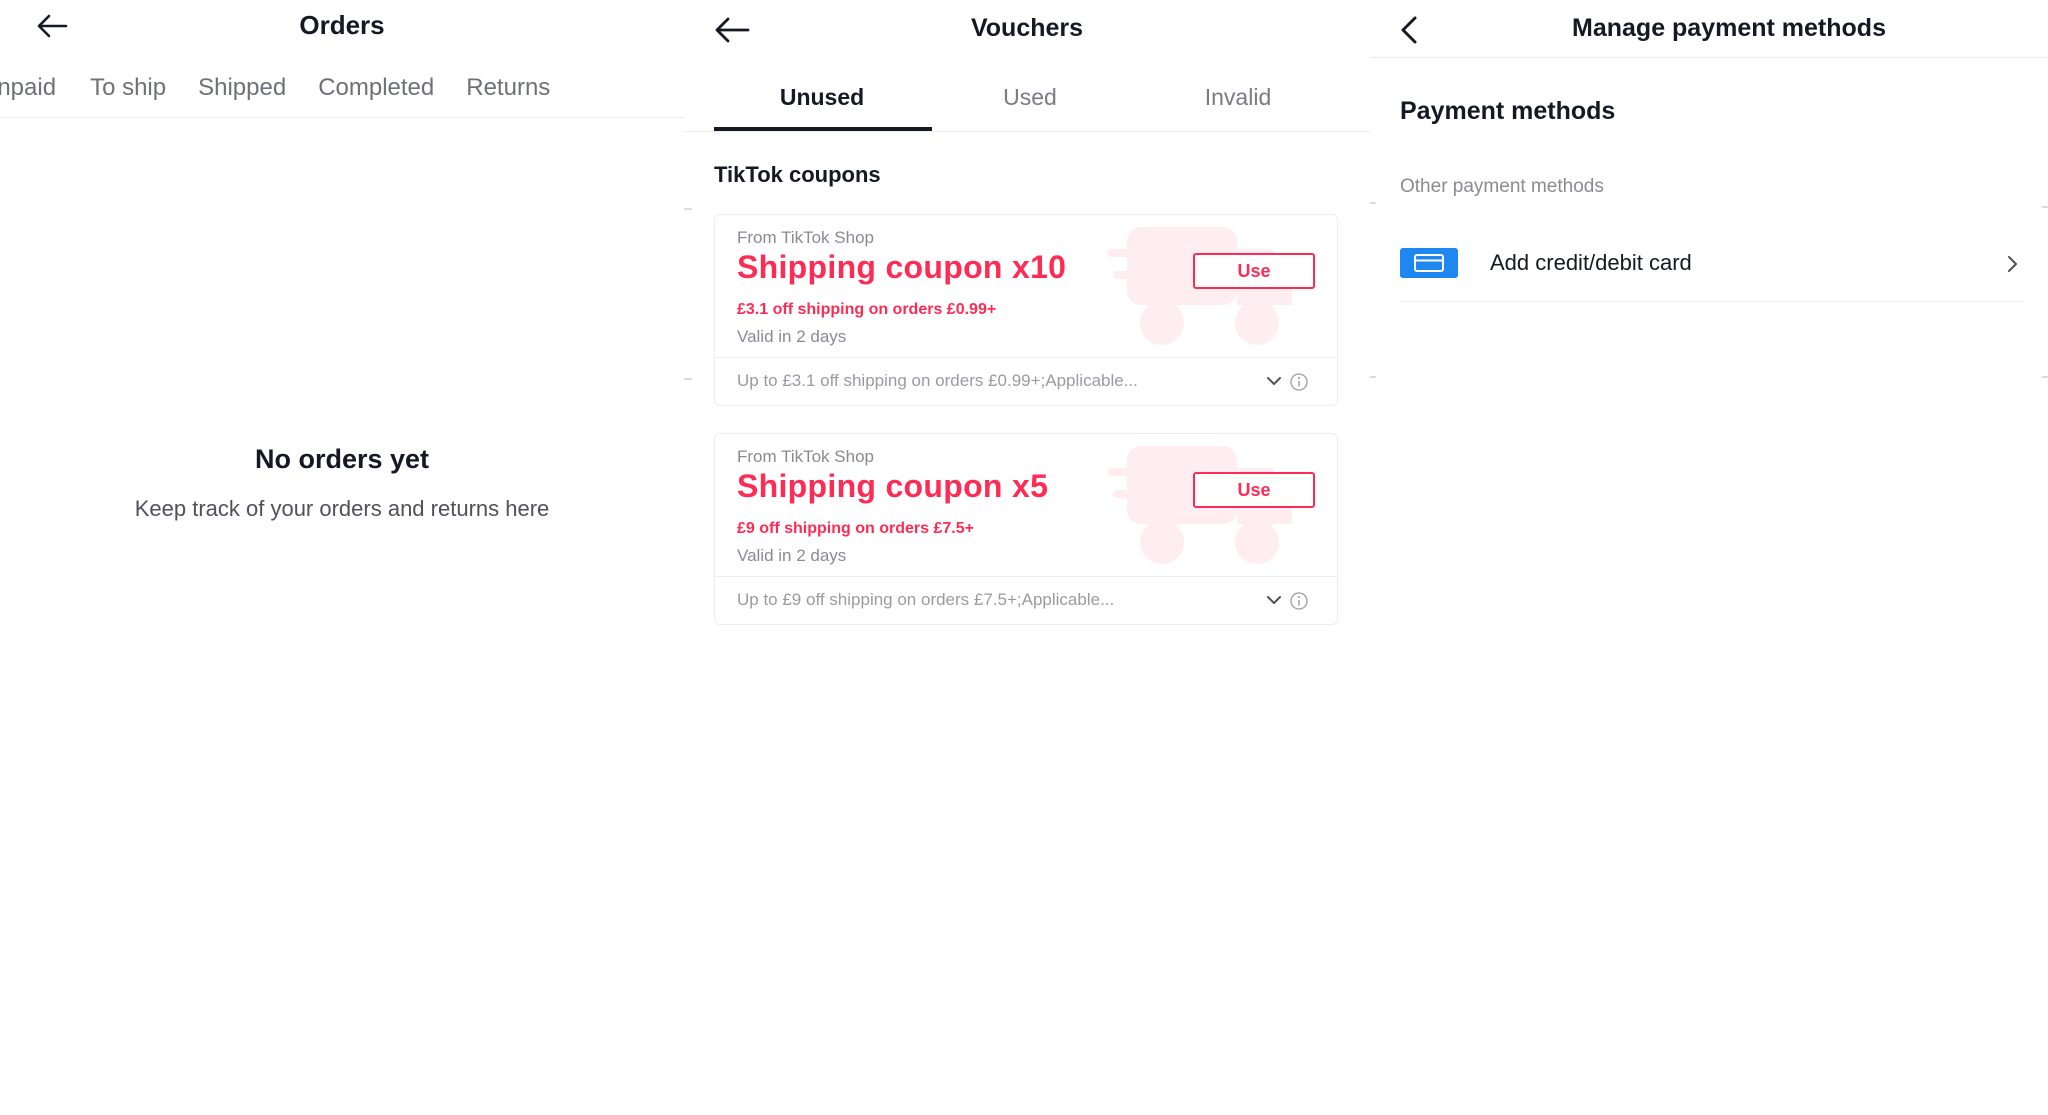  What do you see at coordinates (1508, 111) in the screenshot?
I see `section-title: Payment methods` at bounding box center [1508, 111].